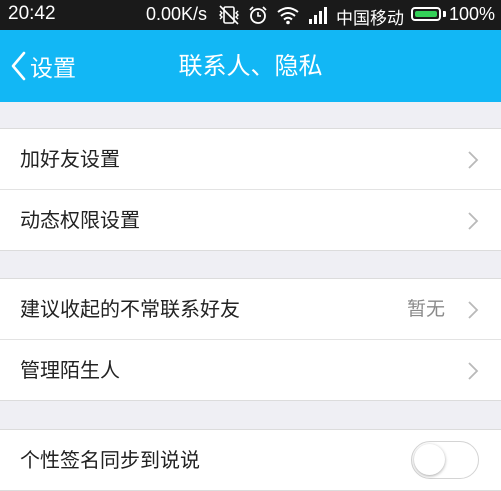 Image resolution: width=501 pixels, height=491 pixels. I want to click on network-speed: 0.00K/s, so click(177, 14).